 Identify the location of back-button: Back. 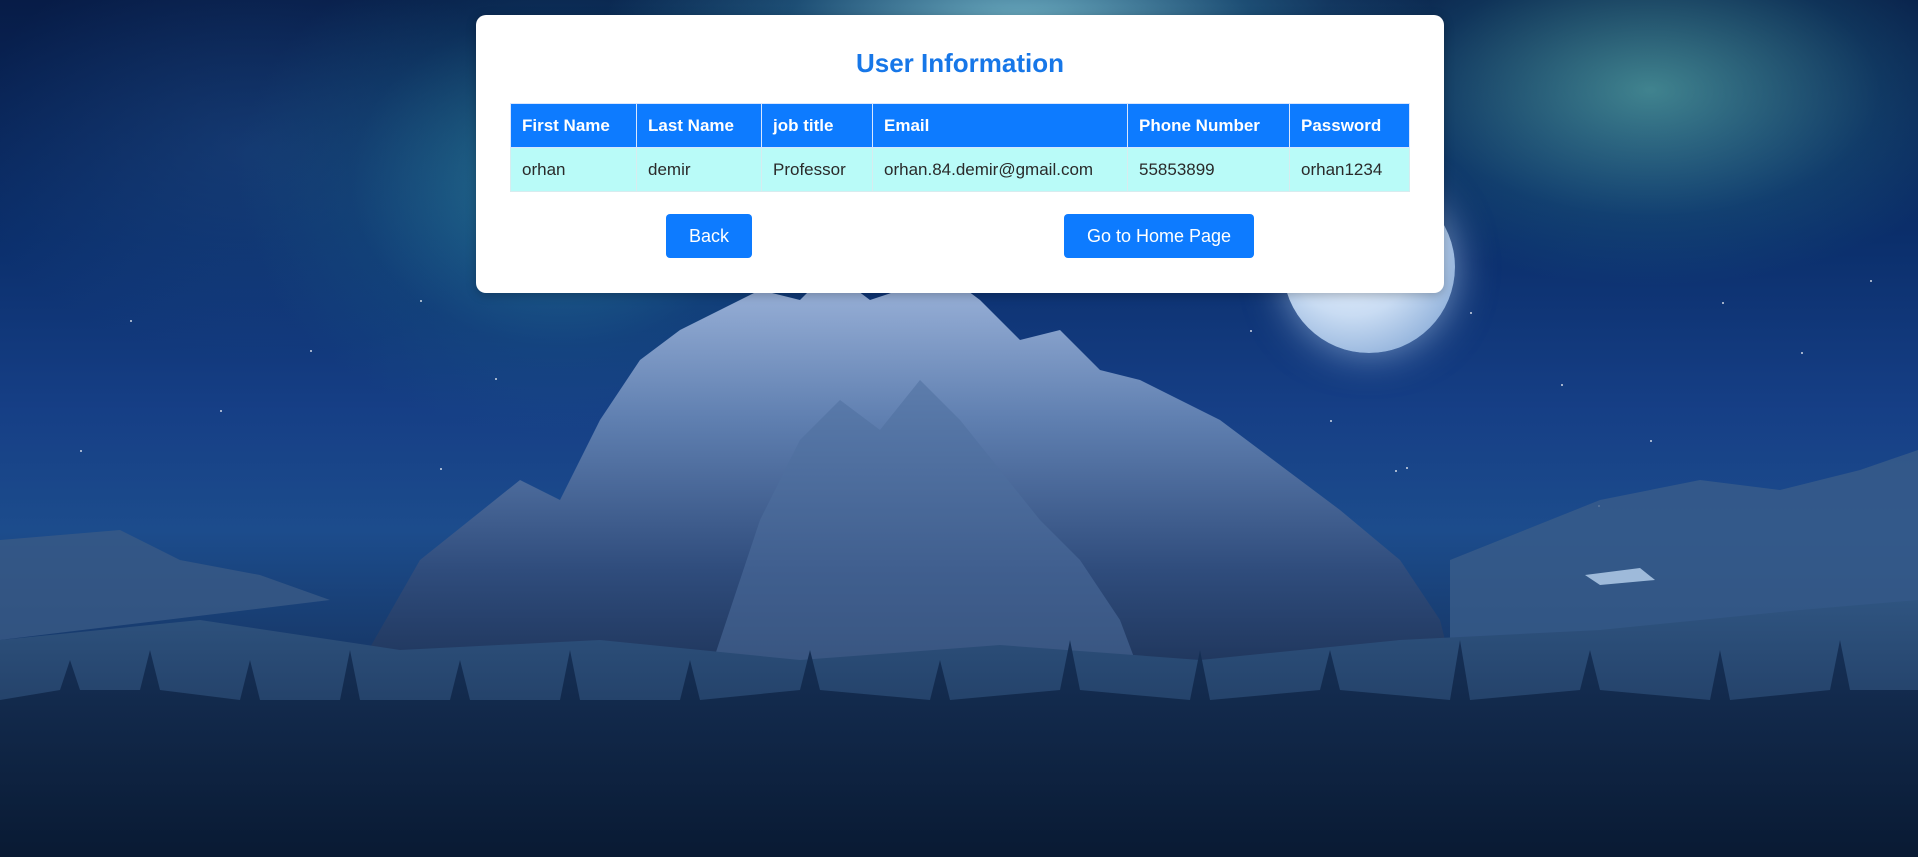
(709, 236).